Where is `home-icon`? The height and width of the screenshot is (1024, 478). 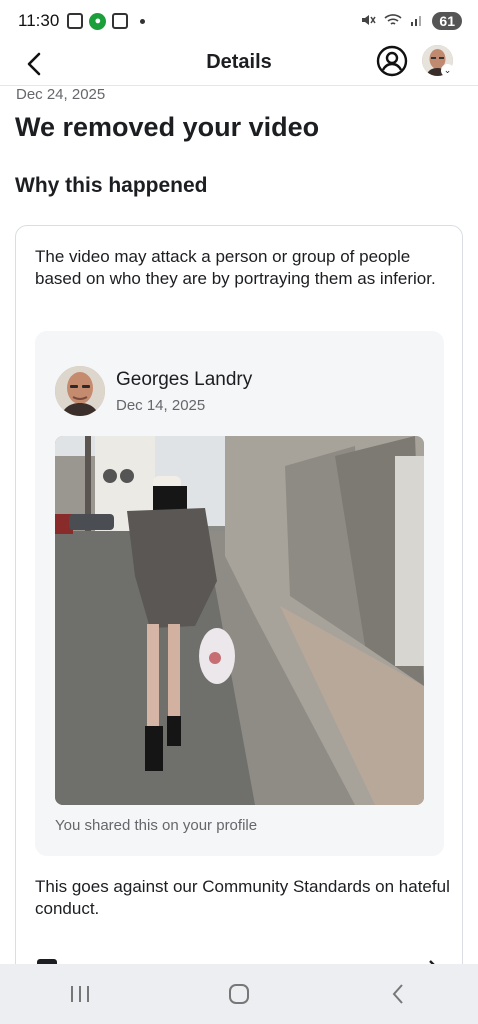 home-icon is located at coordinates (238, 994).